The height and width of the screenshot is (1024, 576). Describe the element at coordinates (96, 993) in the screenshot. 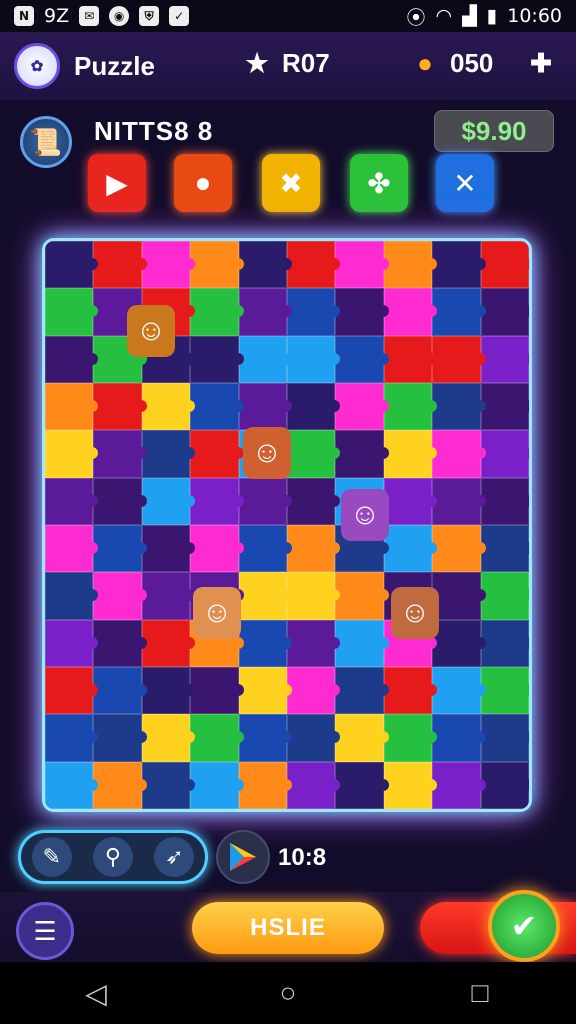

I see `back-icon: ◁` at that location.